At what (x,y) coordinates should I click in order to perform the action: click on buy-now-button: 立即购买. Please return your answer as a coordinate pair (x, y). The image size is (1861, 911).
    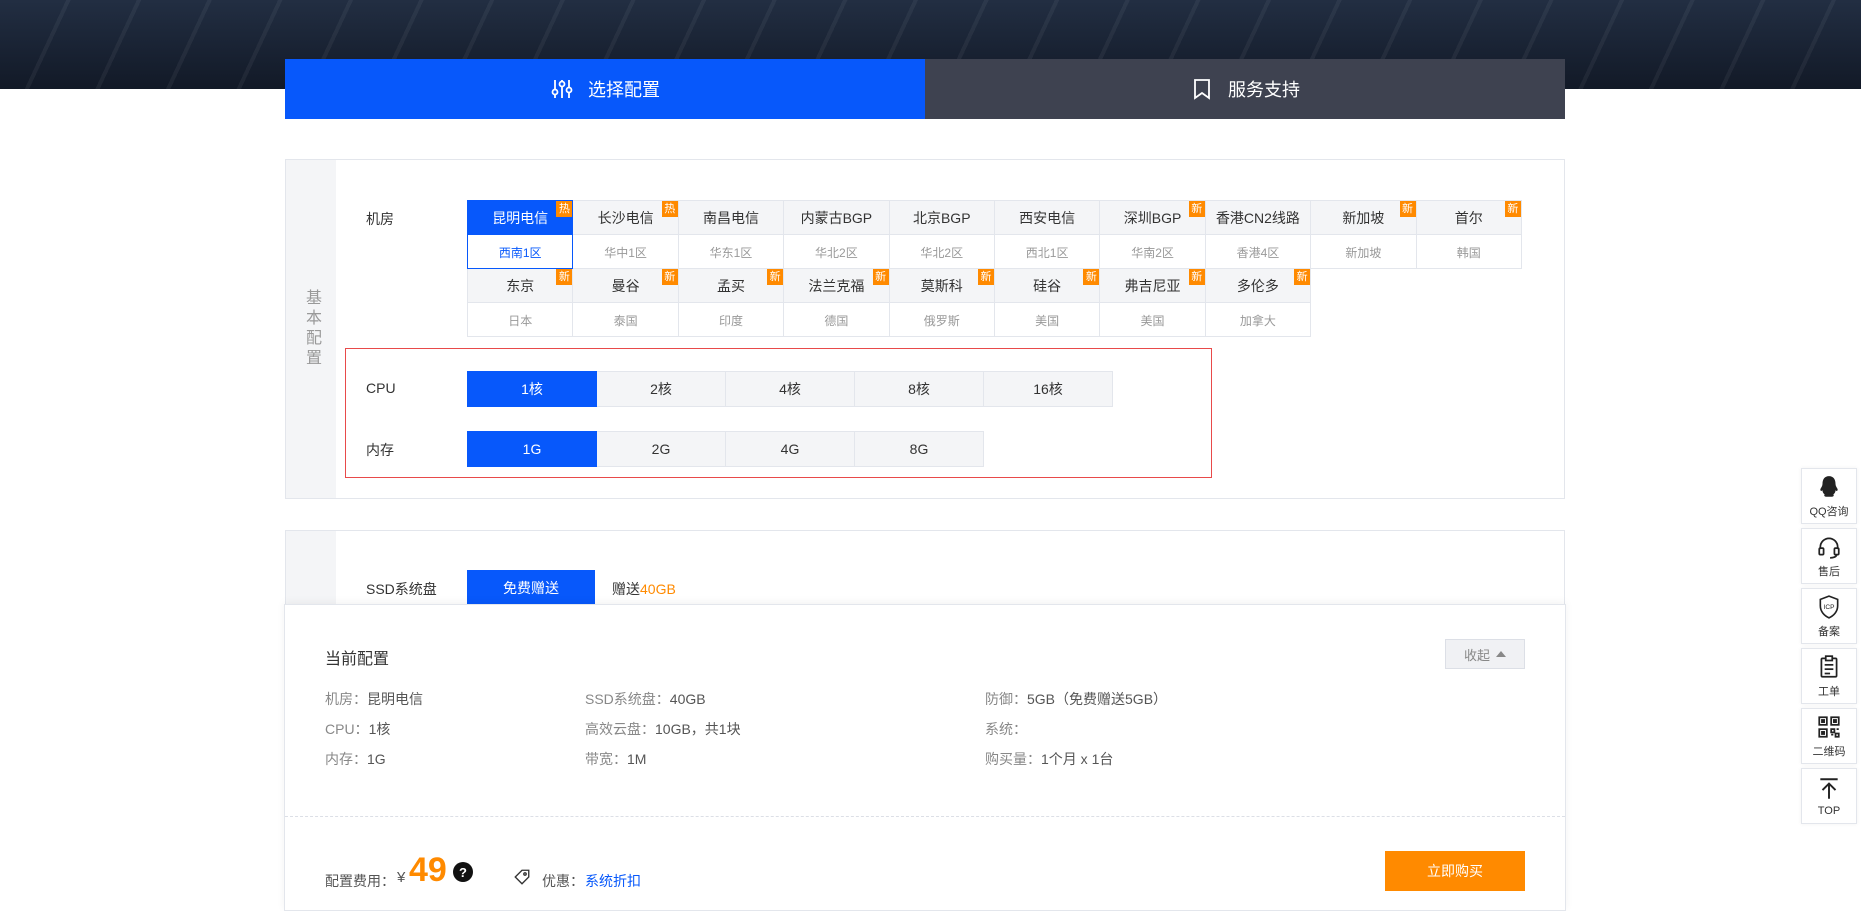
    Looking at the image, I should click on (1455, 871).